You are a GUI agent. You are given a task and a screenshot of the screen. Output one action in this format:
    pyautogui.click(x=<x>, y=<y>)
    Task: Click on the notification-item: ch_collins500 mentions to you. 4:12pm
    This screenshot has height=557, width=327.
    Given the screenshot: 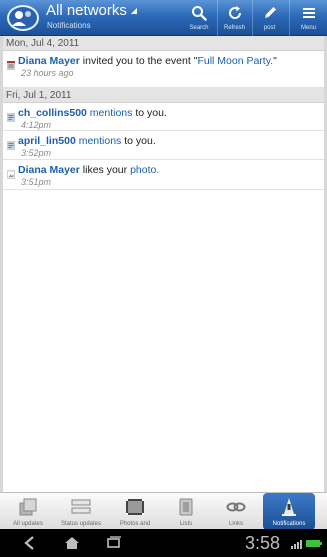 What is the action you would take?
    pyautogui.click(x=163, y=117)
    